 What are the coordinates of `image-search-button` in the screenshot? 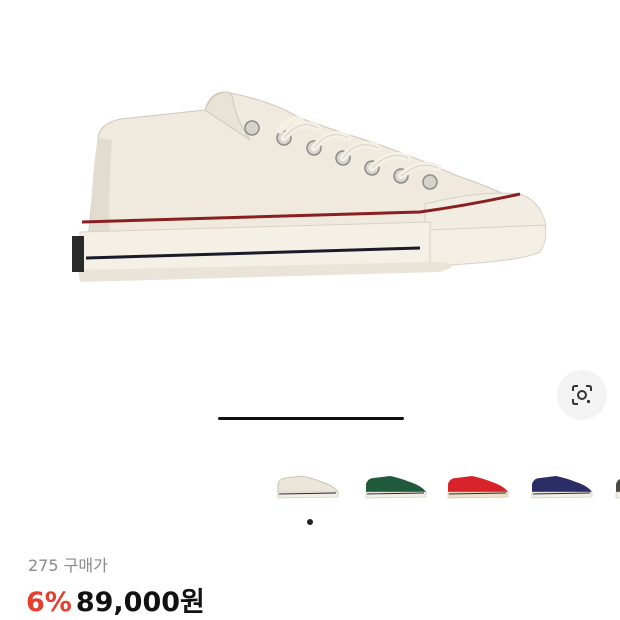 It's located at (582, 395).